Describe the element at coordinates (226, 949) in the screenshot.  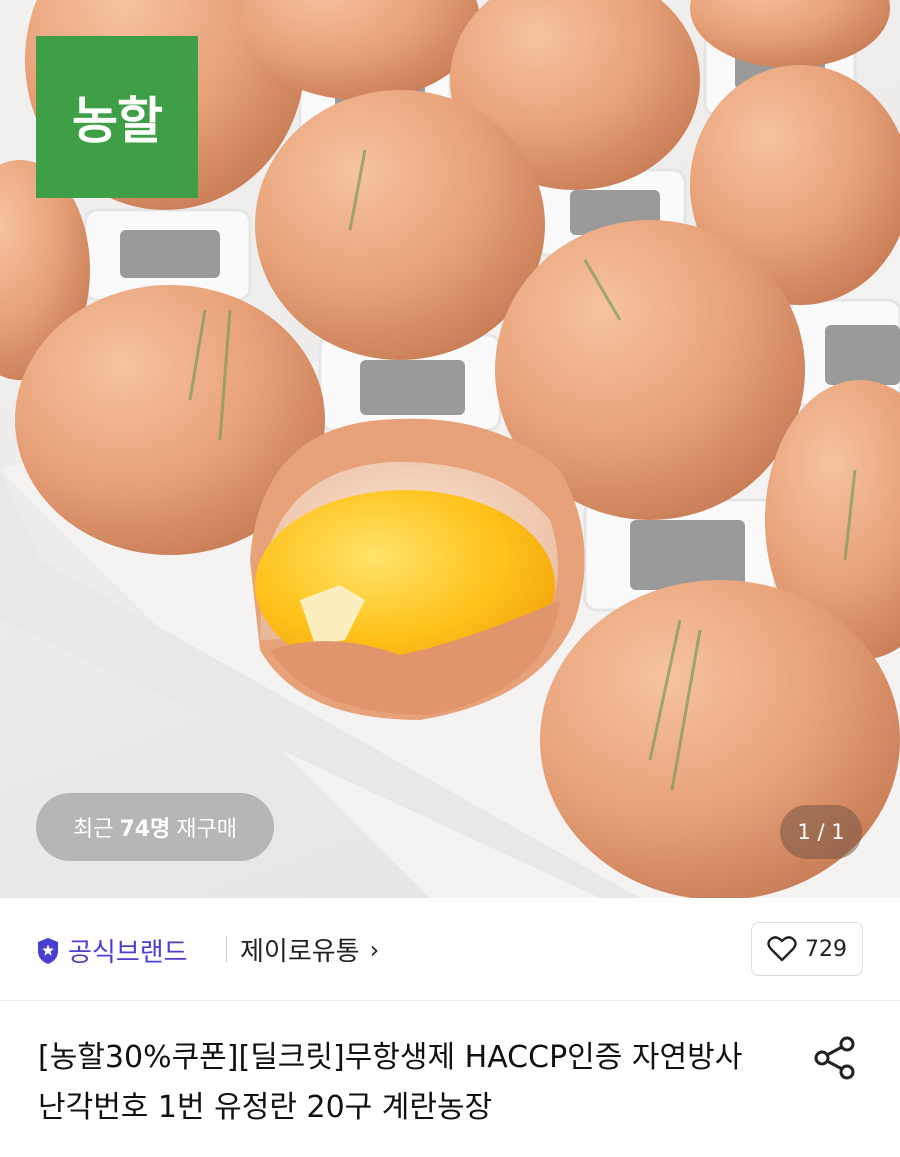
I see `brand-divider` at that location.